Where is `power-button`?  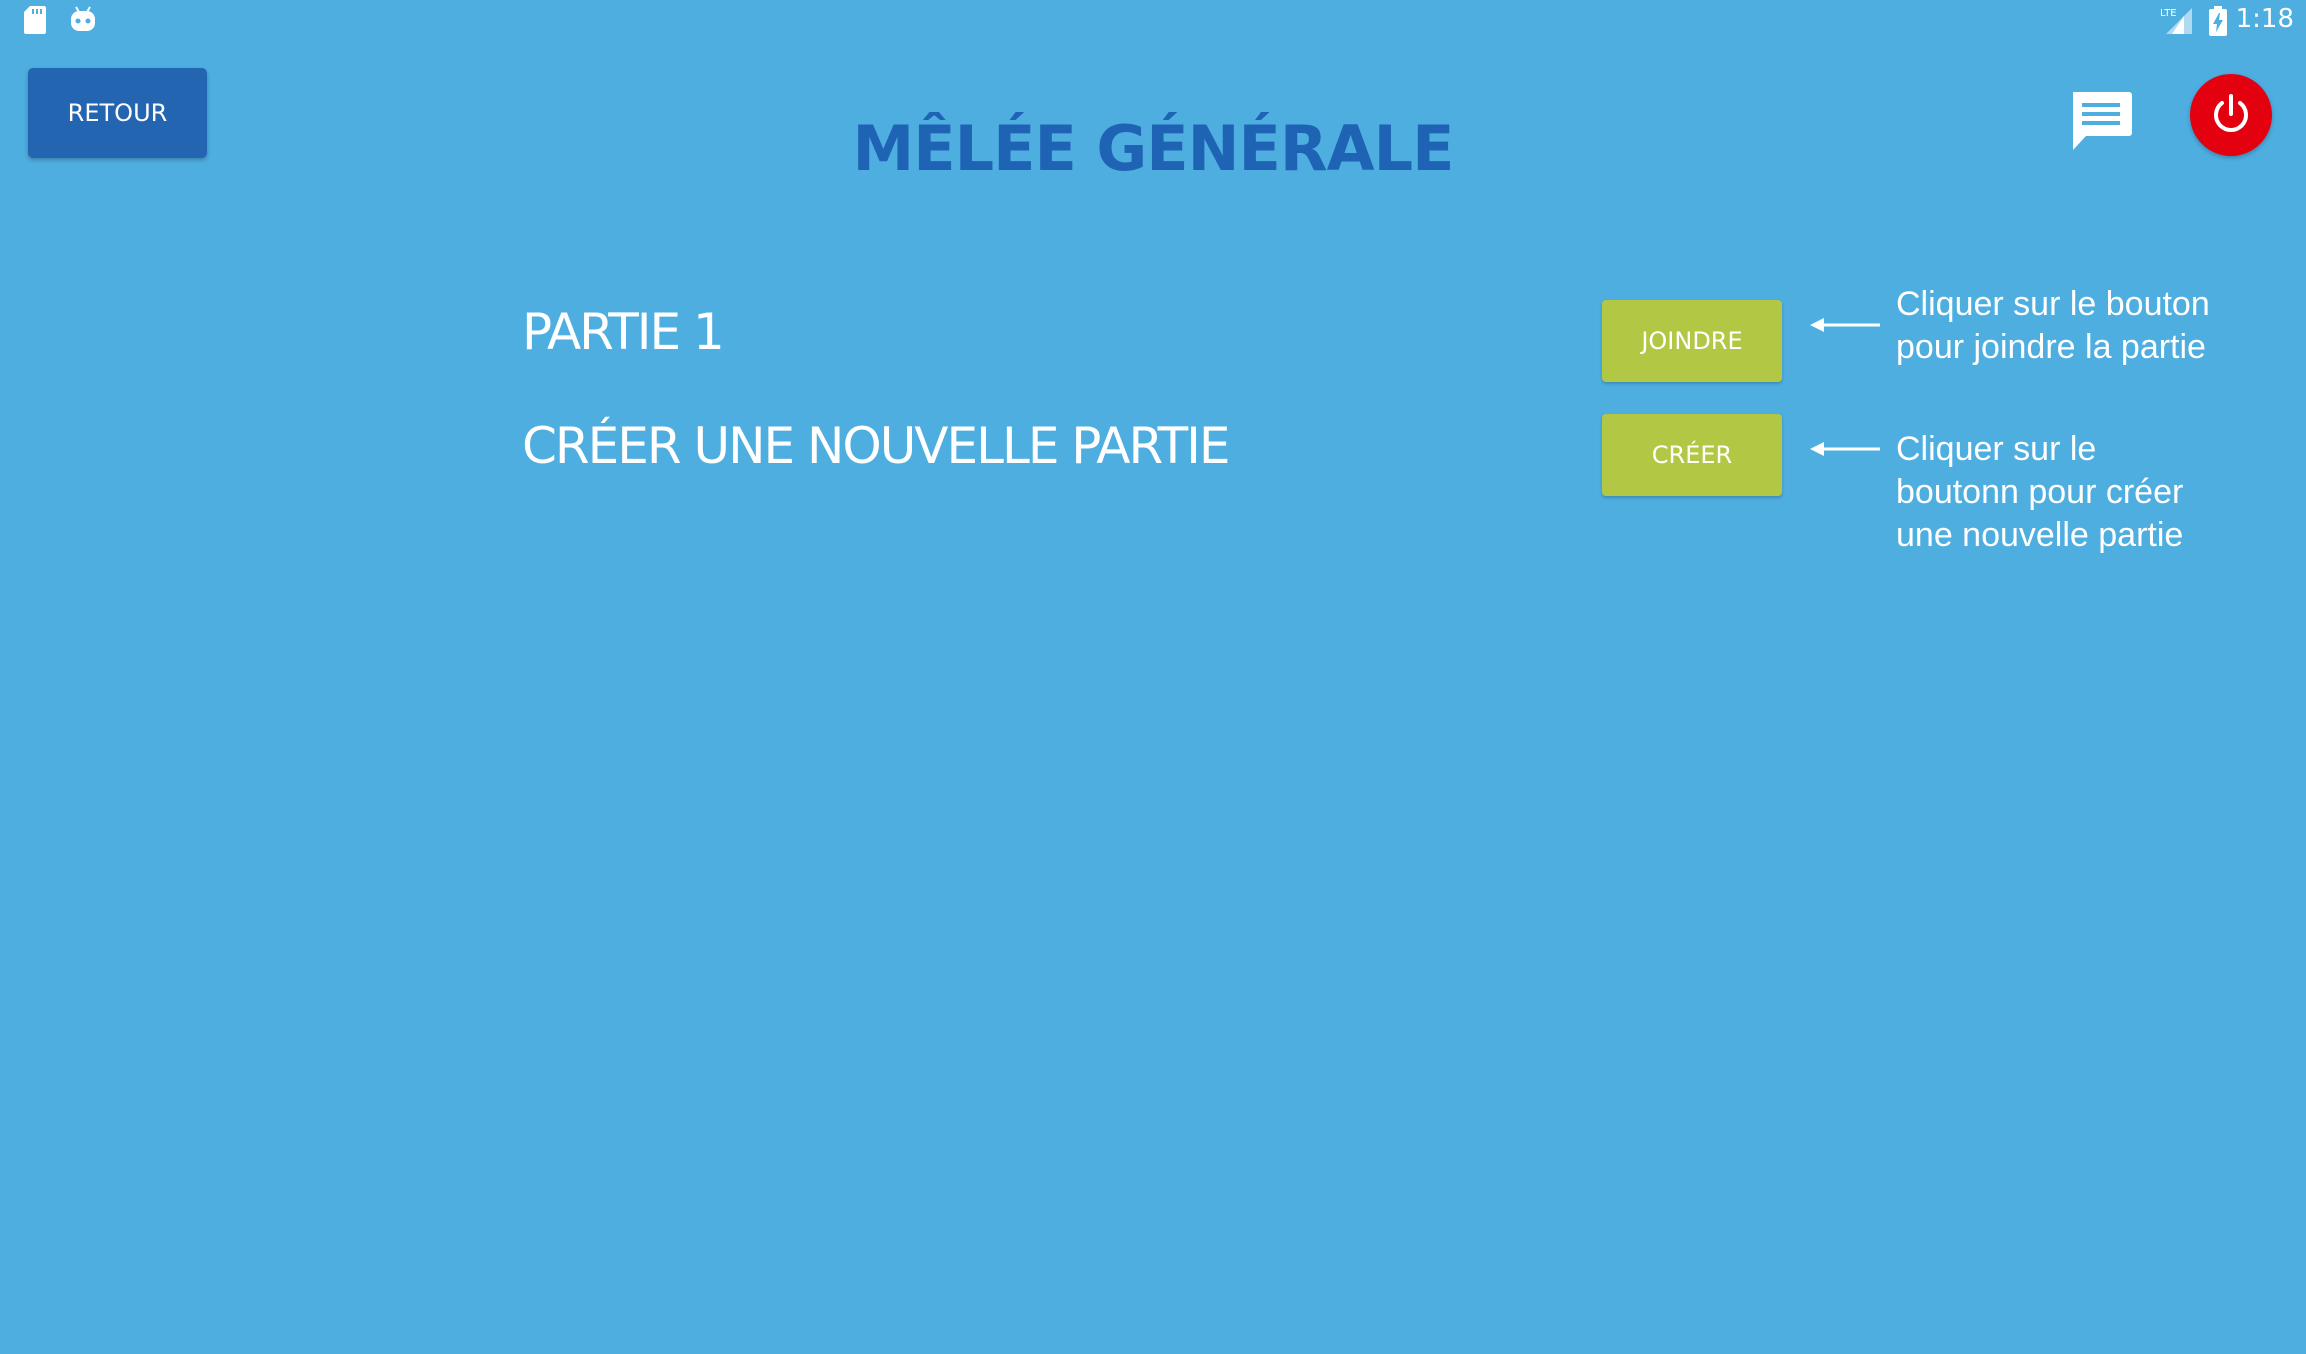
power-button is located at coordinates (2231, 115).